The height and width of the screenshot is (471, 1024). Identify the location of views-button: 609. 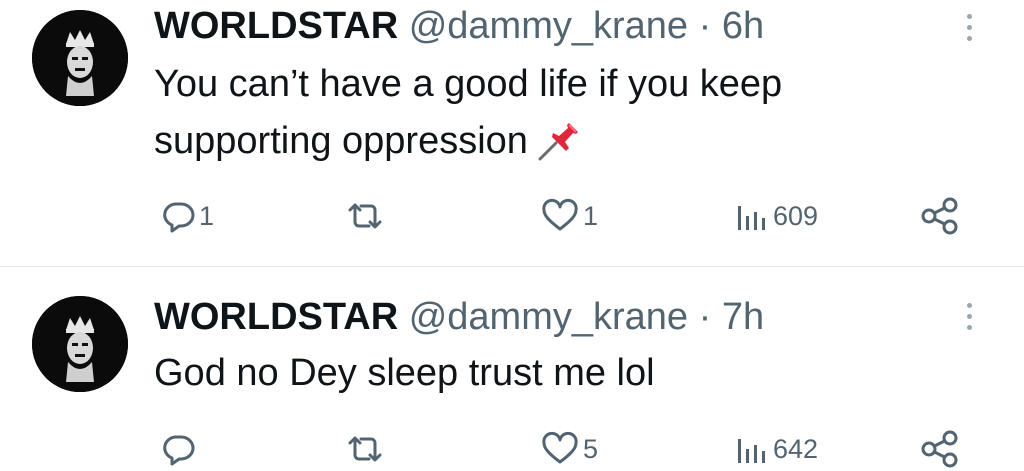
(776, 216).